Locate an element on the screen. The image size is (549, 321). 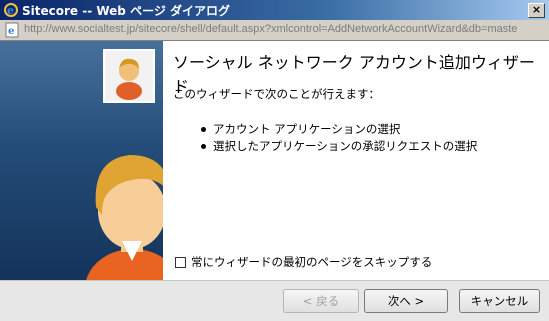
list-item: アカウント アプリケーションの選択 is located at coordinates (339, 129).